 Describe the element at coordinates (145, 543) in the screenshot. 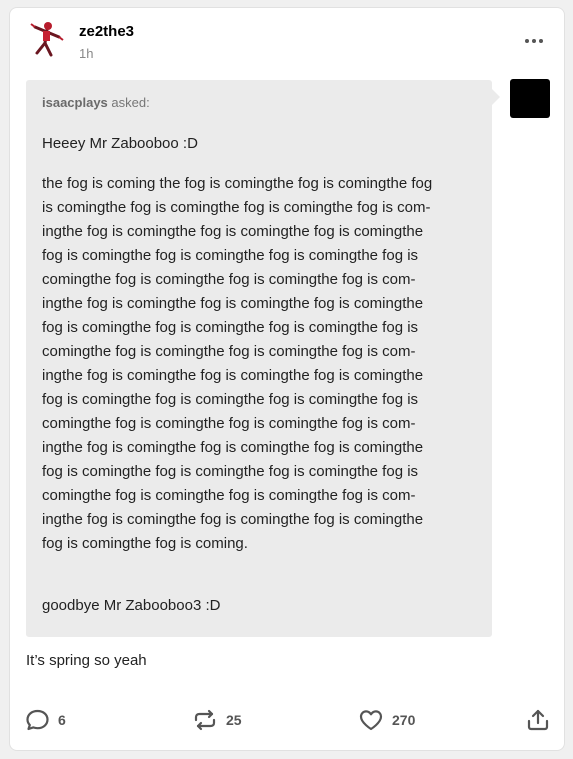

I see `ask-text-line: fog is comingthe fog is coming.` at that location.